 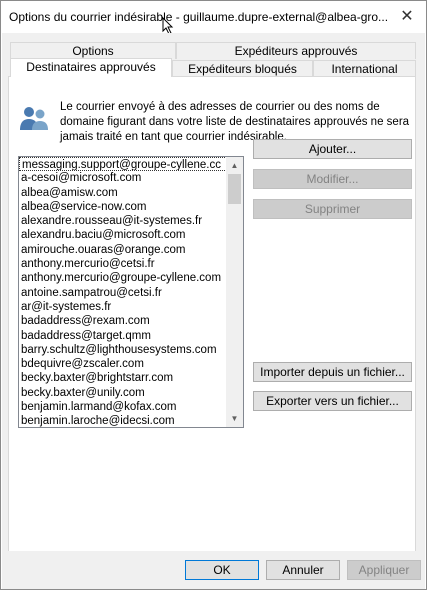 What do you see at coordinates (123, 164) in the screenshot?
I see `list-item: messaging.support@groupe-cyllene.cc` at bounding box center [123, 164].